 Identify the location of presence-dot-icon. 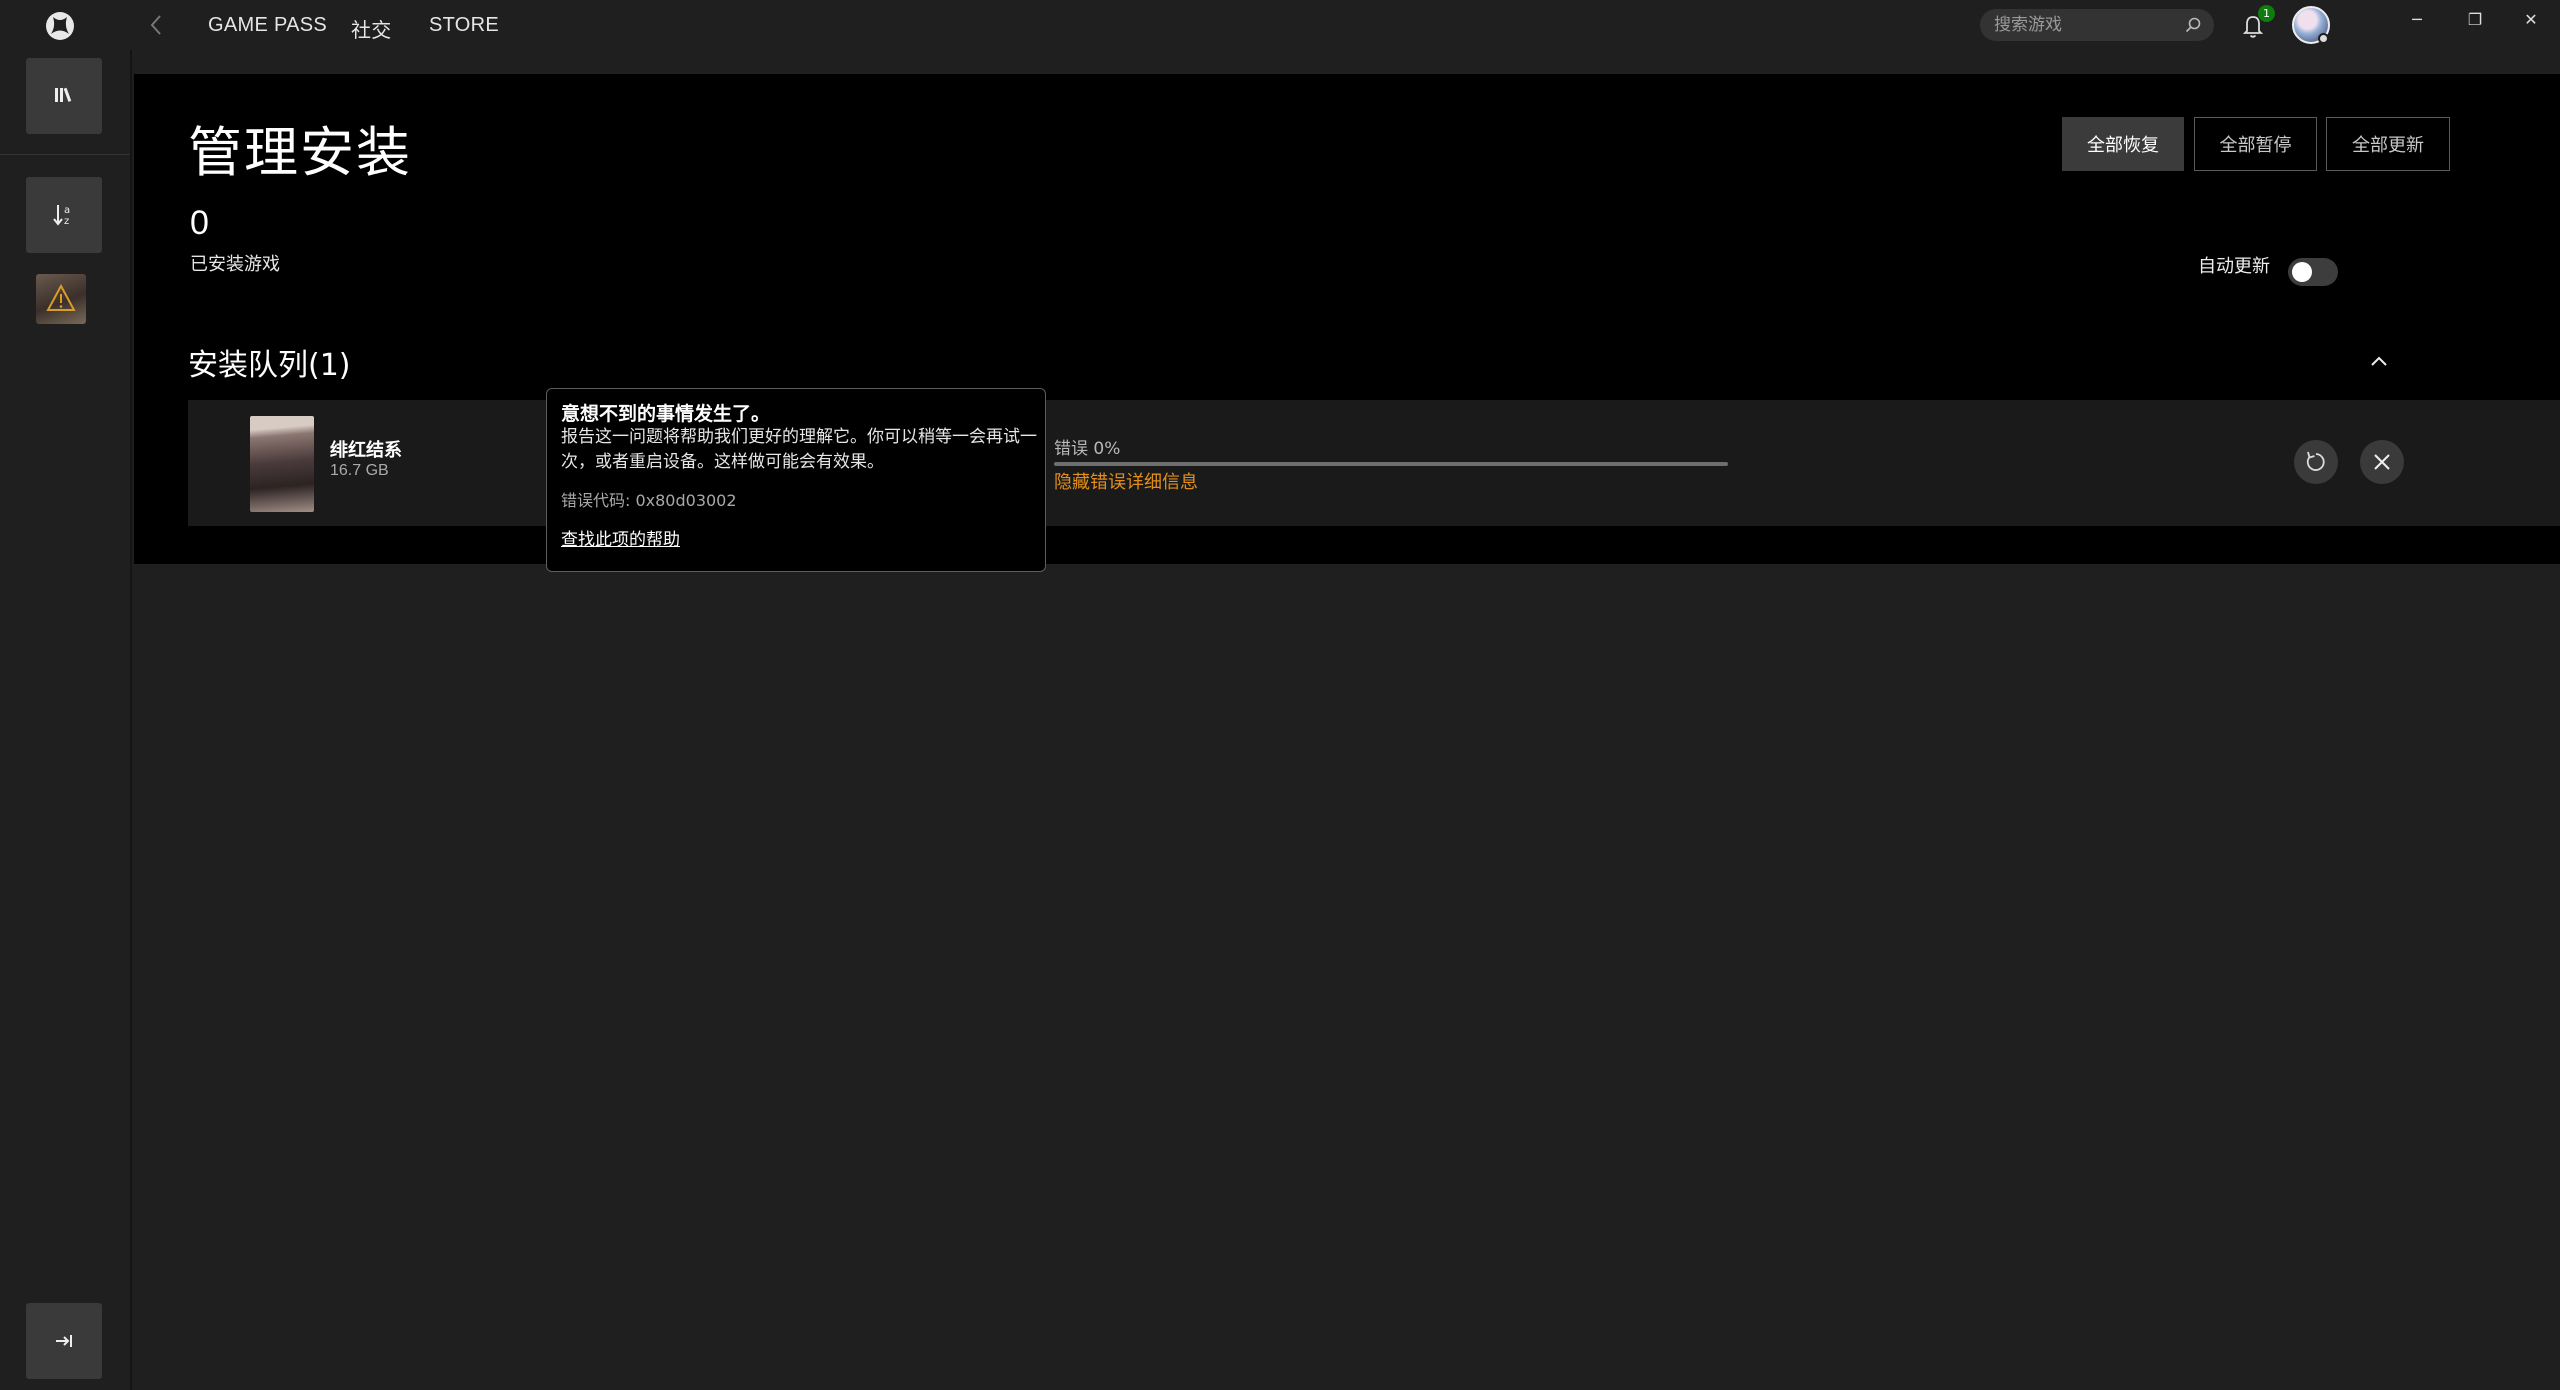
(2323, 38).